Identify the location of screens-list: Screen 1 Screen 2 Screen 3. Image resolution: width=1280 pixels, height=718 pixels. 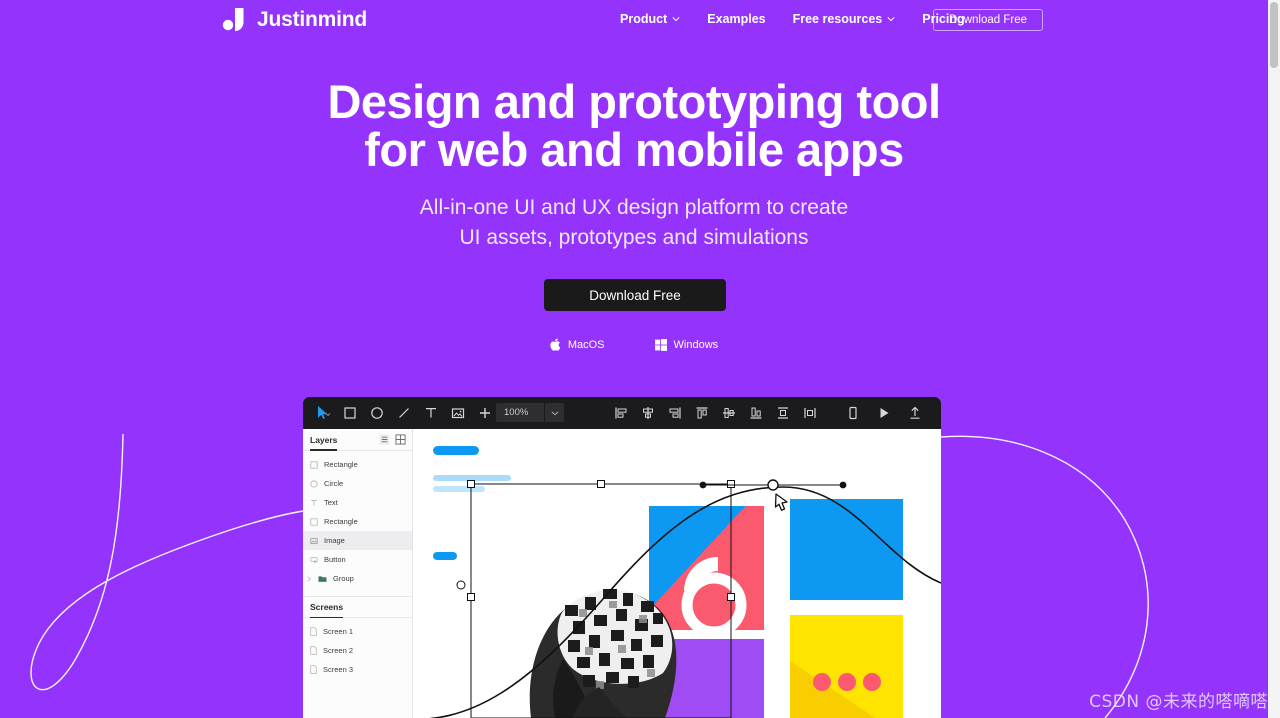
(357, 648).